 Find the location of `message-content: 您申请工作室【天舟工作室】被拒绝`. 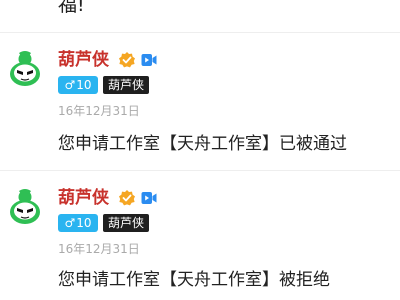

message-content: 您申请工作室【天舟工作室】被拒绝 is located at coordinates (194, 280).